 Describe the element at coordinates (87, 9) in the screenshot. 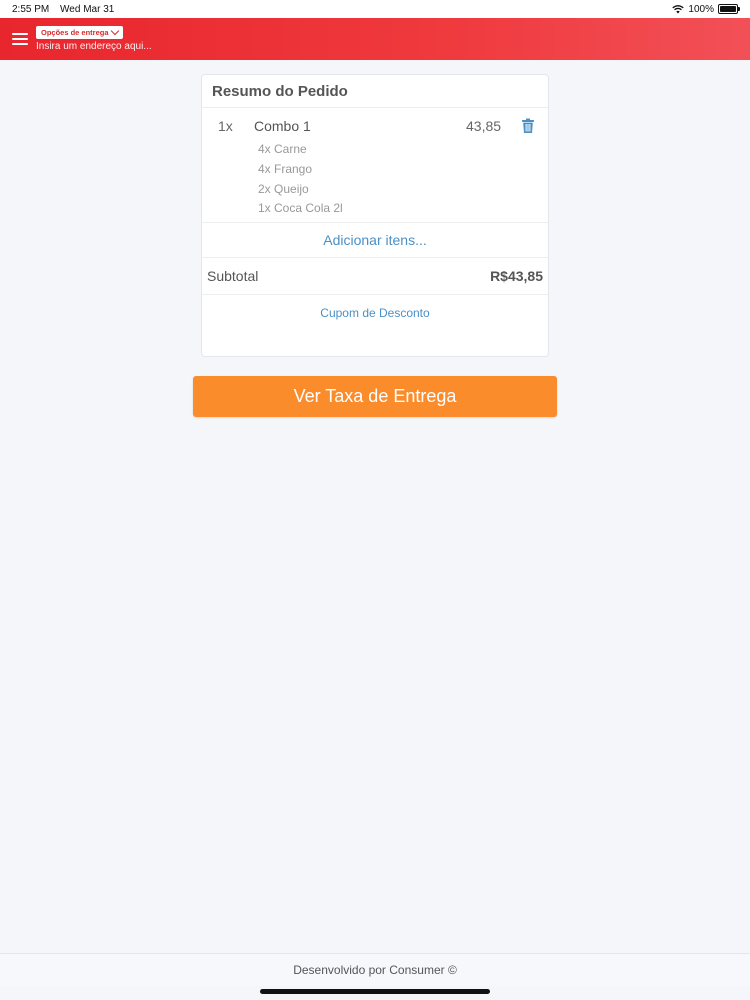

I see `status-date: Wed Mar 31` at that location.